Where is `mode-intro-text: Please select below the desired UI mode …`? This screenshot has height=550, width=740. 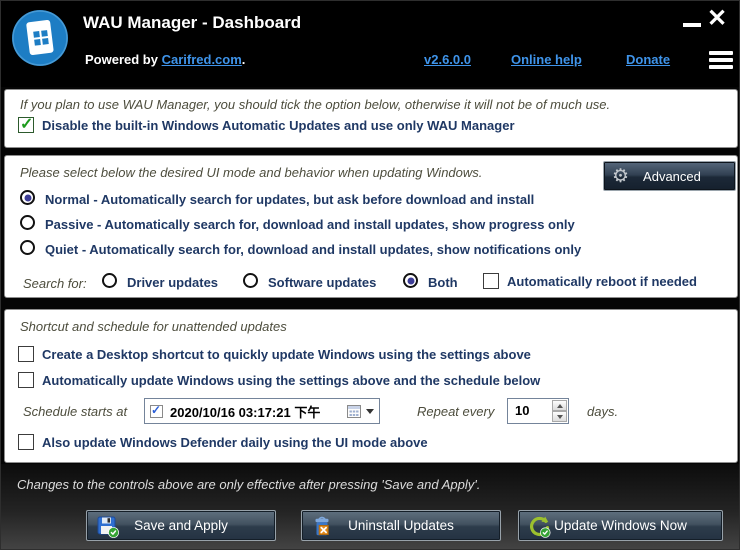
mode-intro-text: Please select below the desired UI mode … is located at coordinates (251, 172).